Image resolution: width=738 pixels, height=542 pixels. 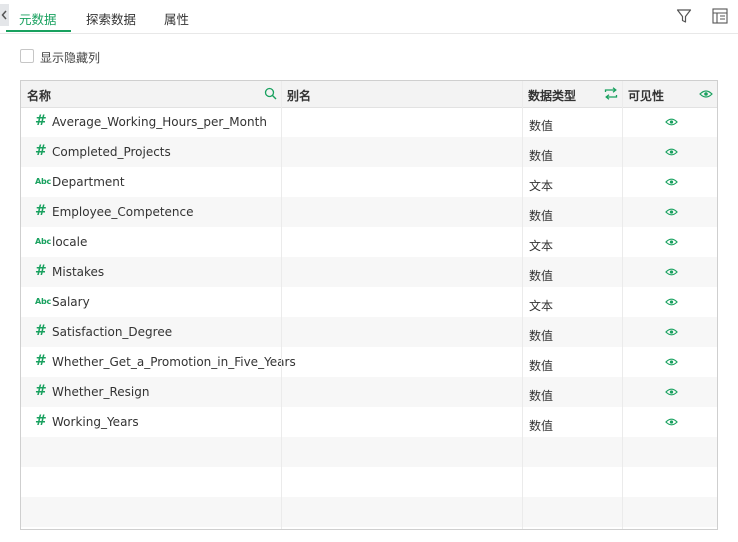 What do you see at coordinates (174, 362) in the screenshot?
I see `field-name: Whether_Get_a_Promotion_in_Five_Years` at bounding box center [174, 362].